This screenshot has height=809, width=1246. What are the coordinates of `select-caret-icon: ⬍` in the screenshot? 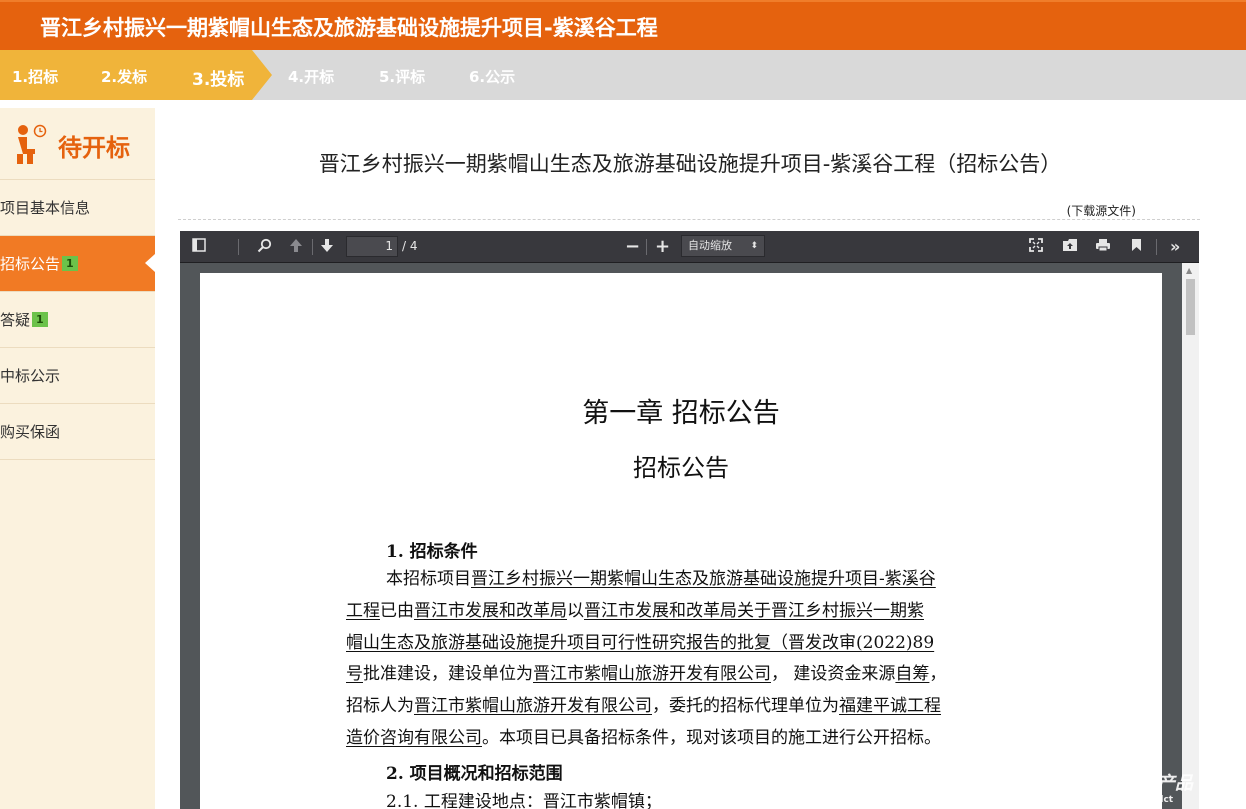 It's located at (754, 246).